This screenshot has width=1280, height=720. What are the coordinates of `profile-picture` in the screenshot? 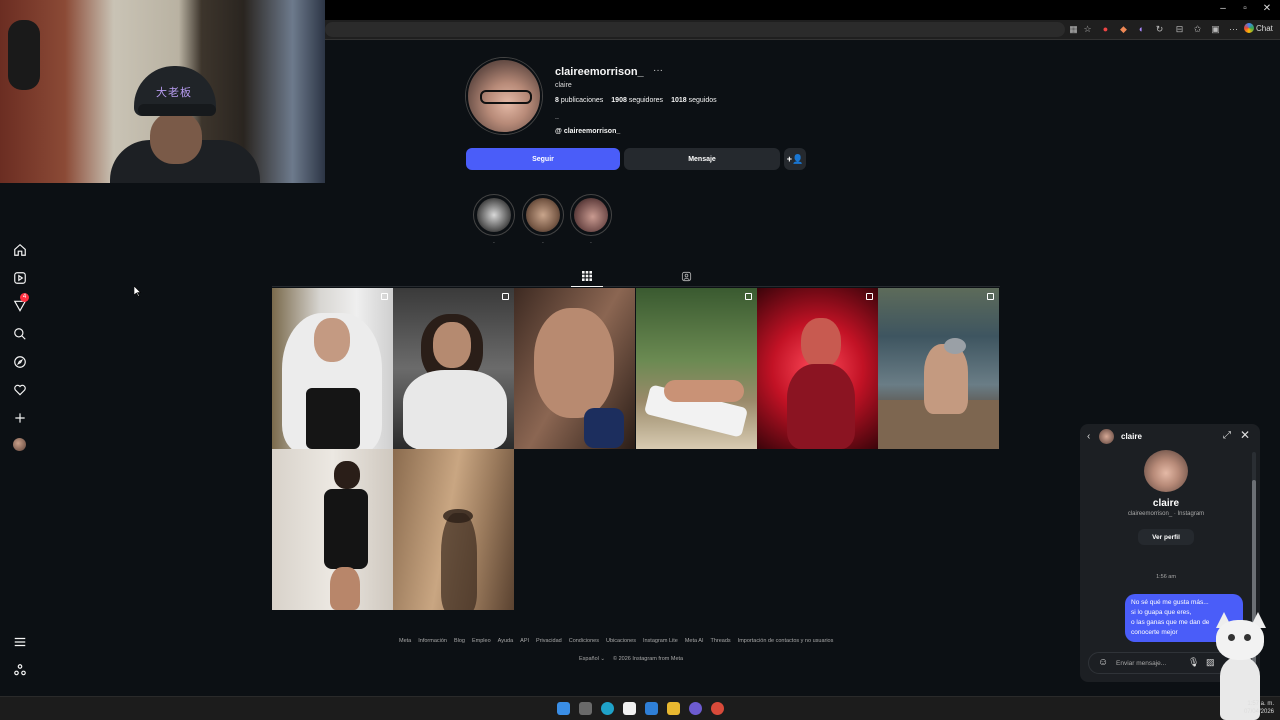 It's located at (504, 96).